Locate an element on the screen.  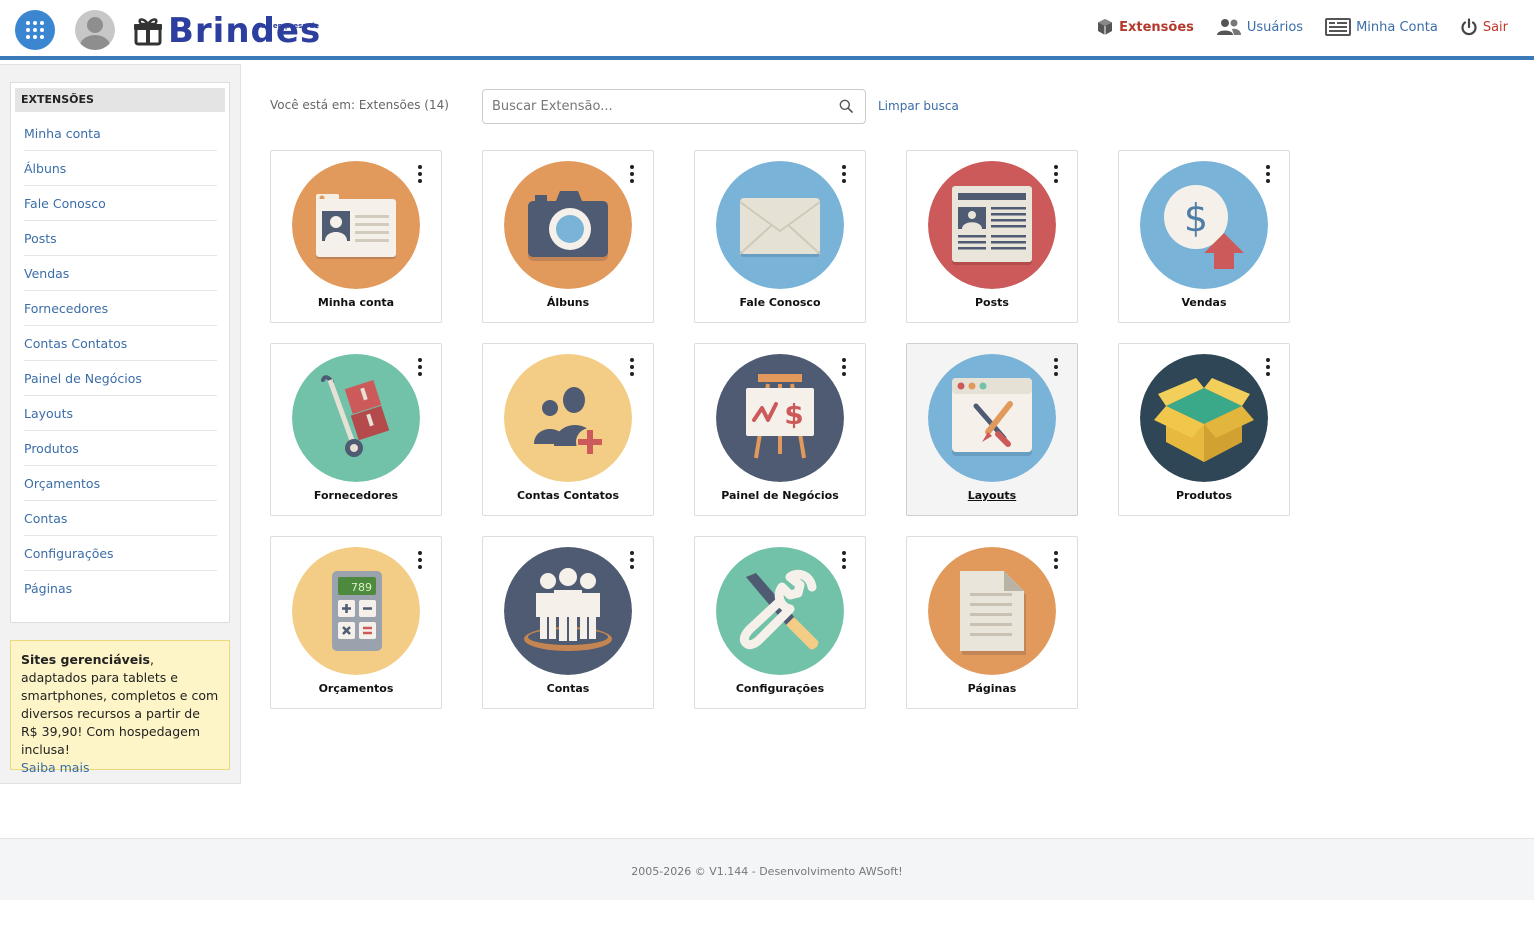
breadcrumb: Você está em: Extensões (14) is located at coordinates (359, 105).